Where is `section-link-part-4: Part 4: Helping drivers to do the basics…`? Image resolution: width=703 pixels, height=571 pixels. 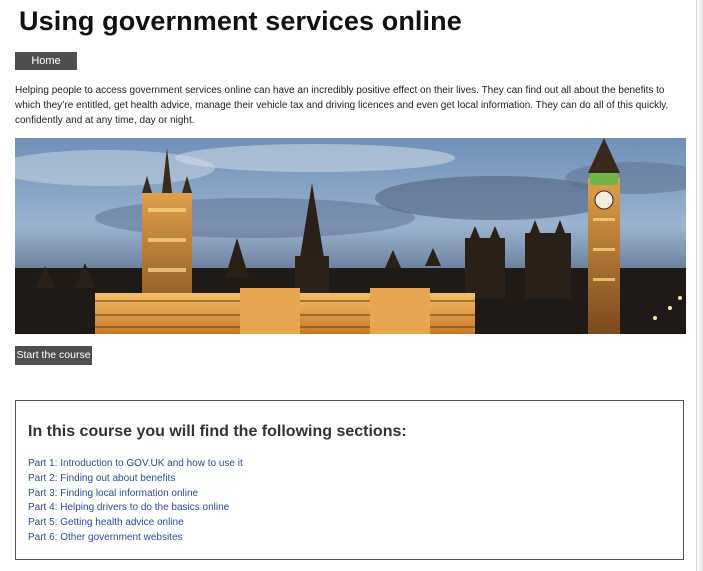 section-link-part-4: Part 4: Helping drivers to do the basics… is located at coordinates (135, 508).